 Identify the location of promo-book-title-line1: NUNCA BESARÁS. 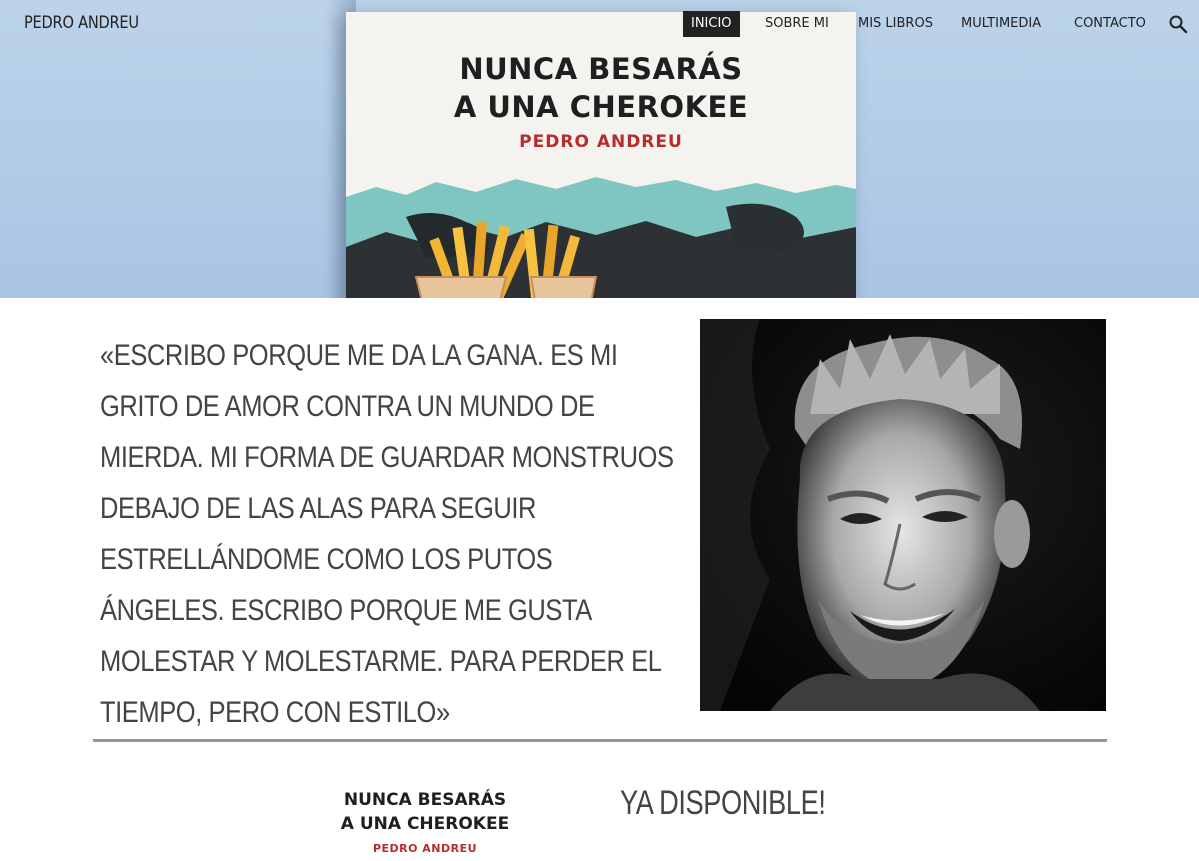
(425, 800).